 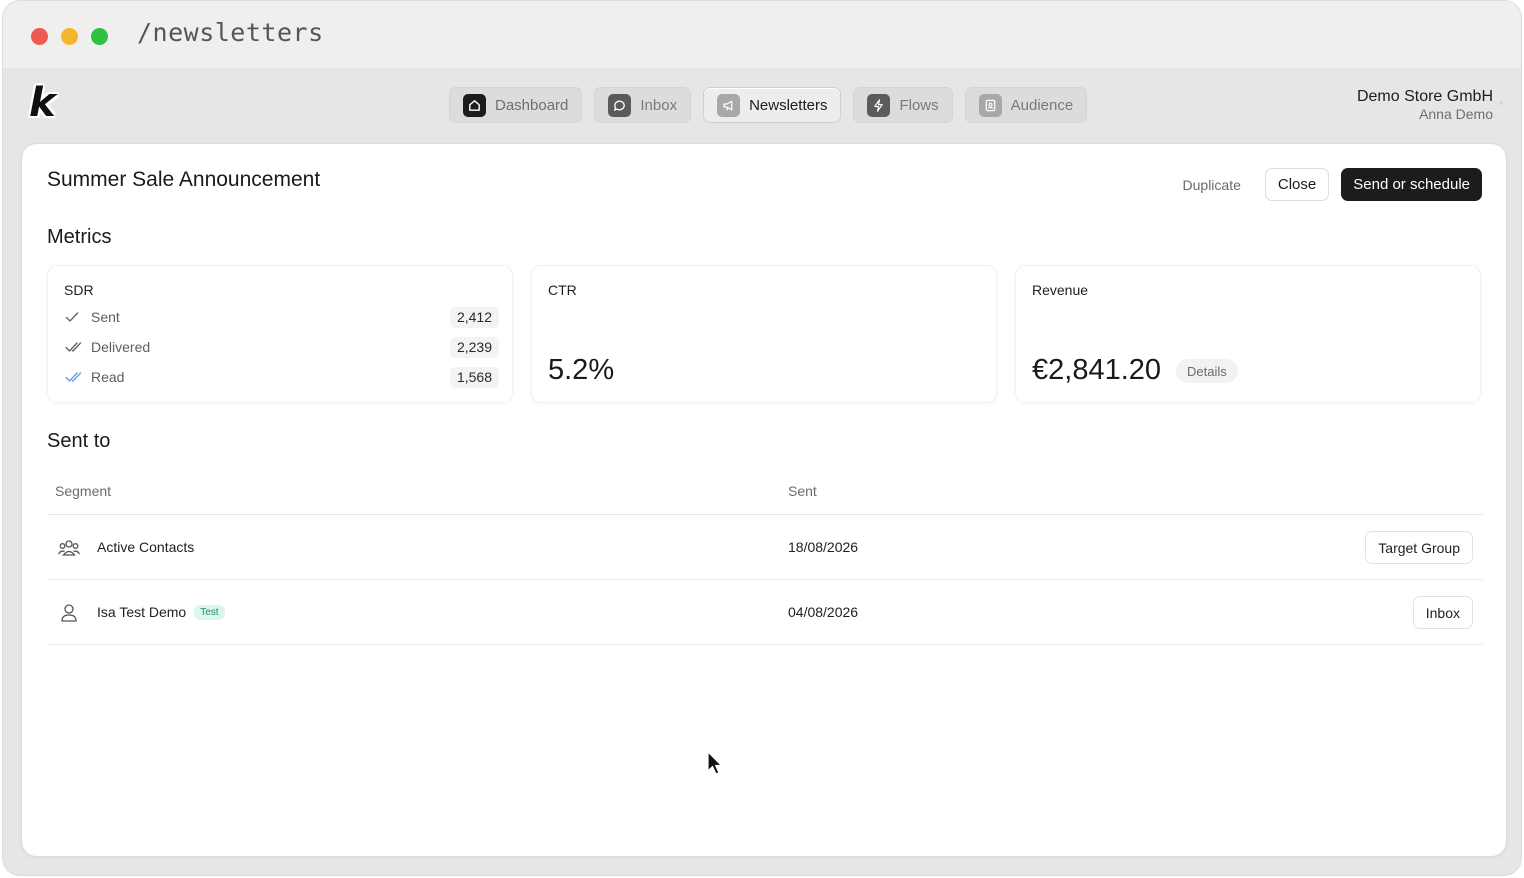 I want to click on revenue-details-button: Details, so click(x=1207, y=371).